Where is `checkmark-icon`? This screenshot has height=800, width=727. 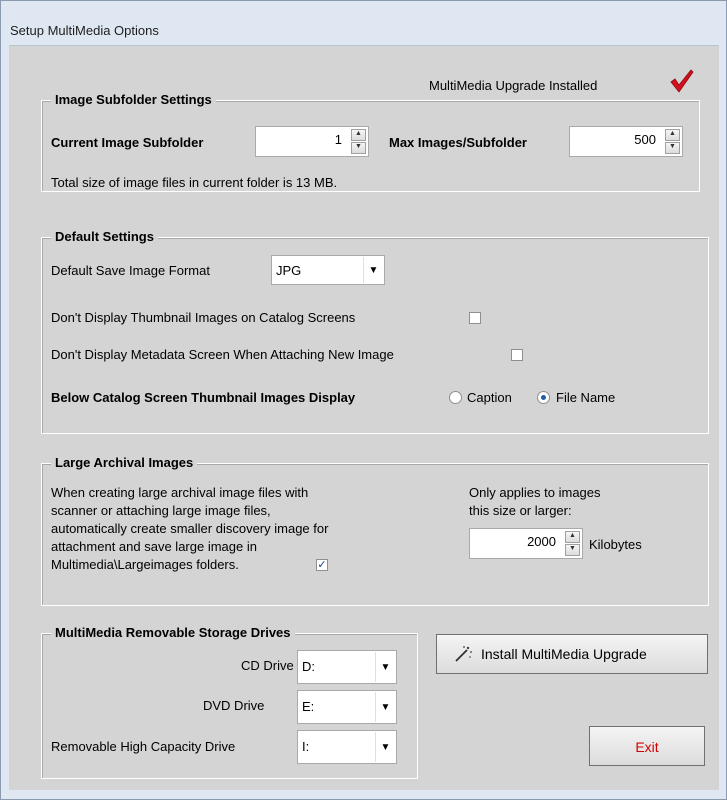
checkmark-icon is located at coordinates (682, 83).